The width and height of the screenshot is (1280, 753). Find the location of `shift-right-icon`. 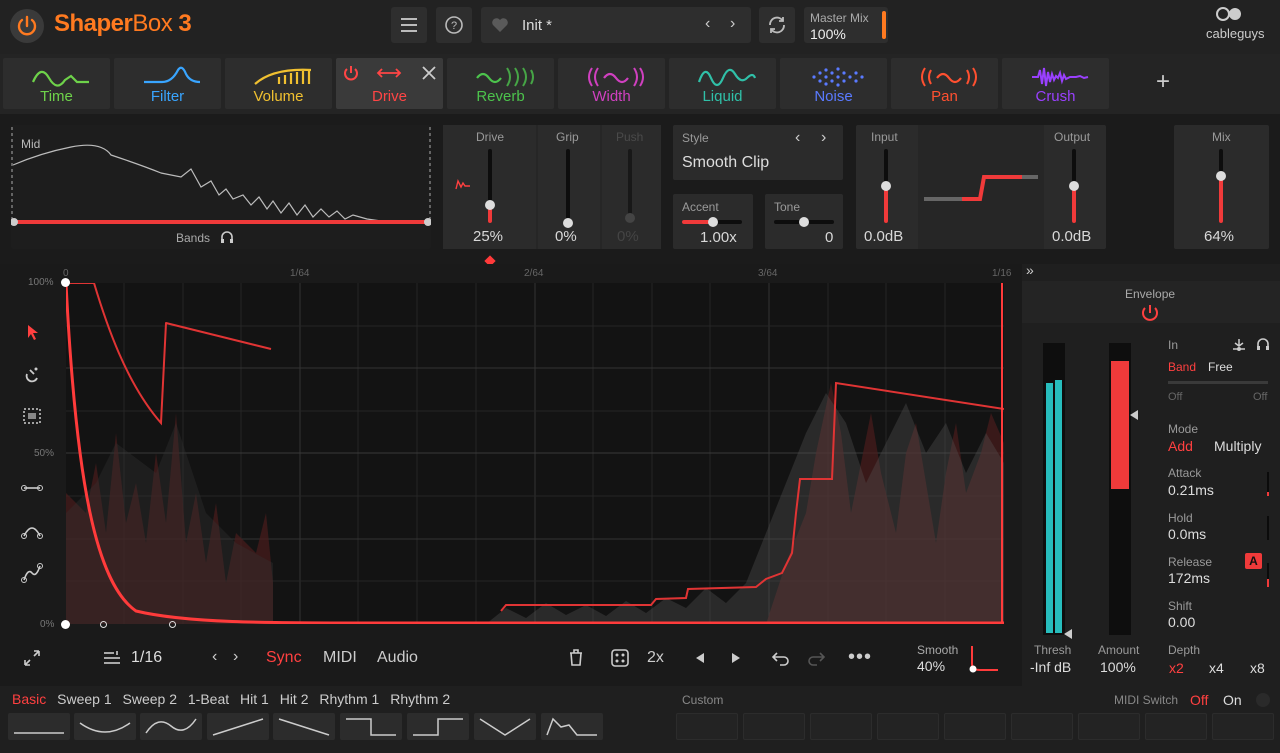

shift-right-icon is located at coordinates (736, 658).